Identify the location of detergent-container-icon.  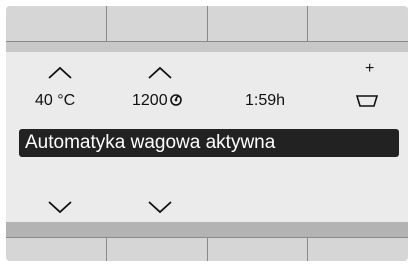
(367, 103).